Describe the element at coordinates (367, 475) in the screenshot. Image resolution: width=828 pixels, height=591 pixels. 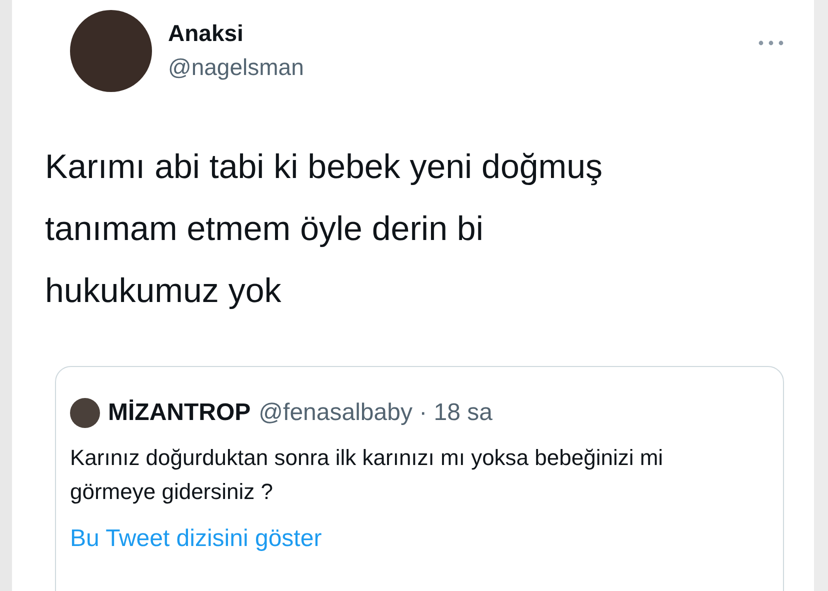
I see `quoted-tweet-text: Karınız doğurduktan sonra ilk karınızı mı yoksa bebeğinizi mi görmeye gidersiniz ?` at that location.